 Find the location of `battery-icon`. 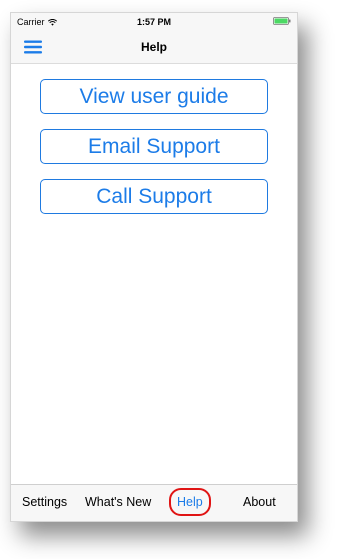

battery-icon is located at coordinates (282, 21).